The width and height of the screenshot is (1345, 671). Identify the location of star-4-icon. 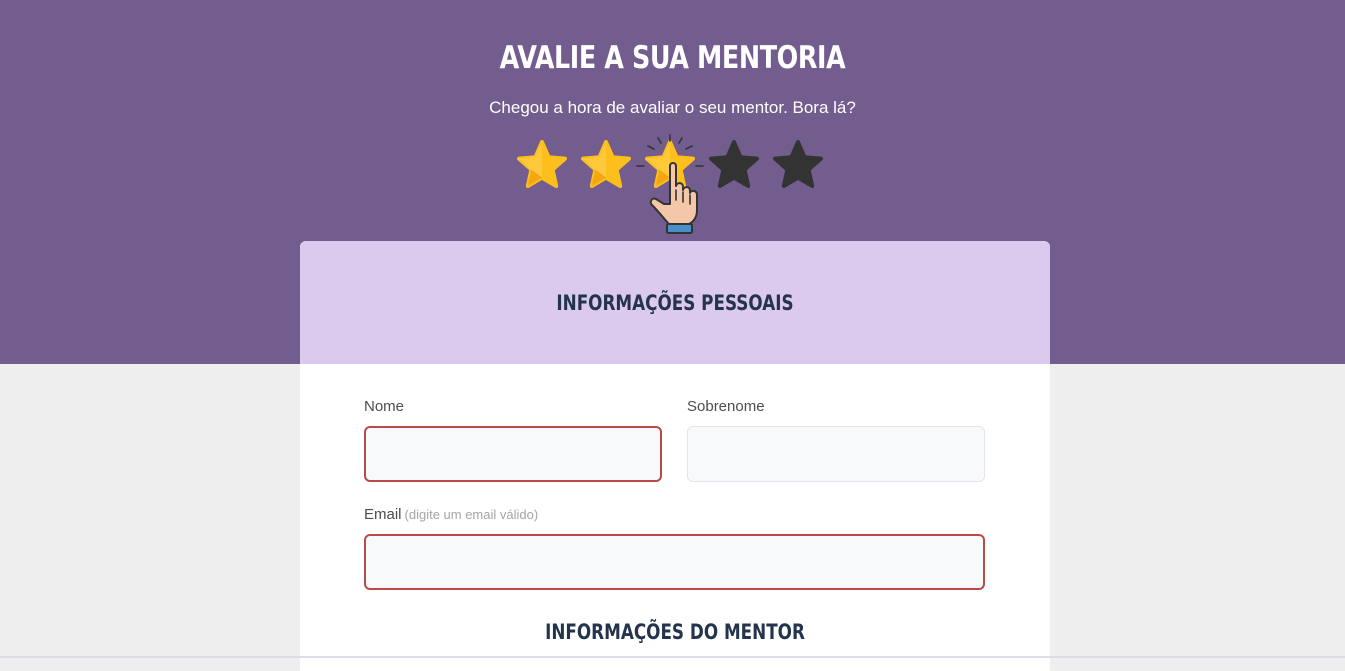
(734, 166).